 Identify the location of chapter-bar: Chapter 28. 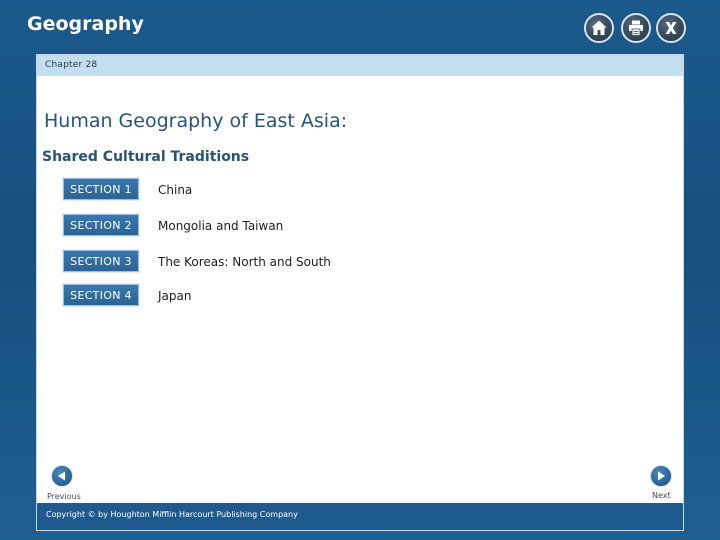
(360, 65).